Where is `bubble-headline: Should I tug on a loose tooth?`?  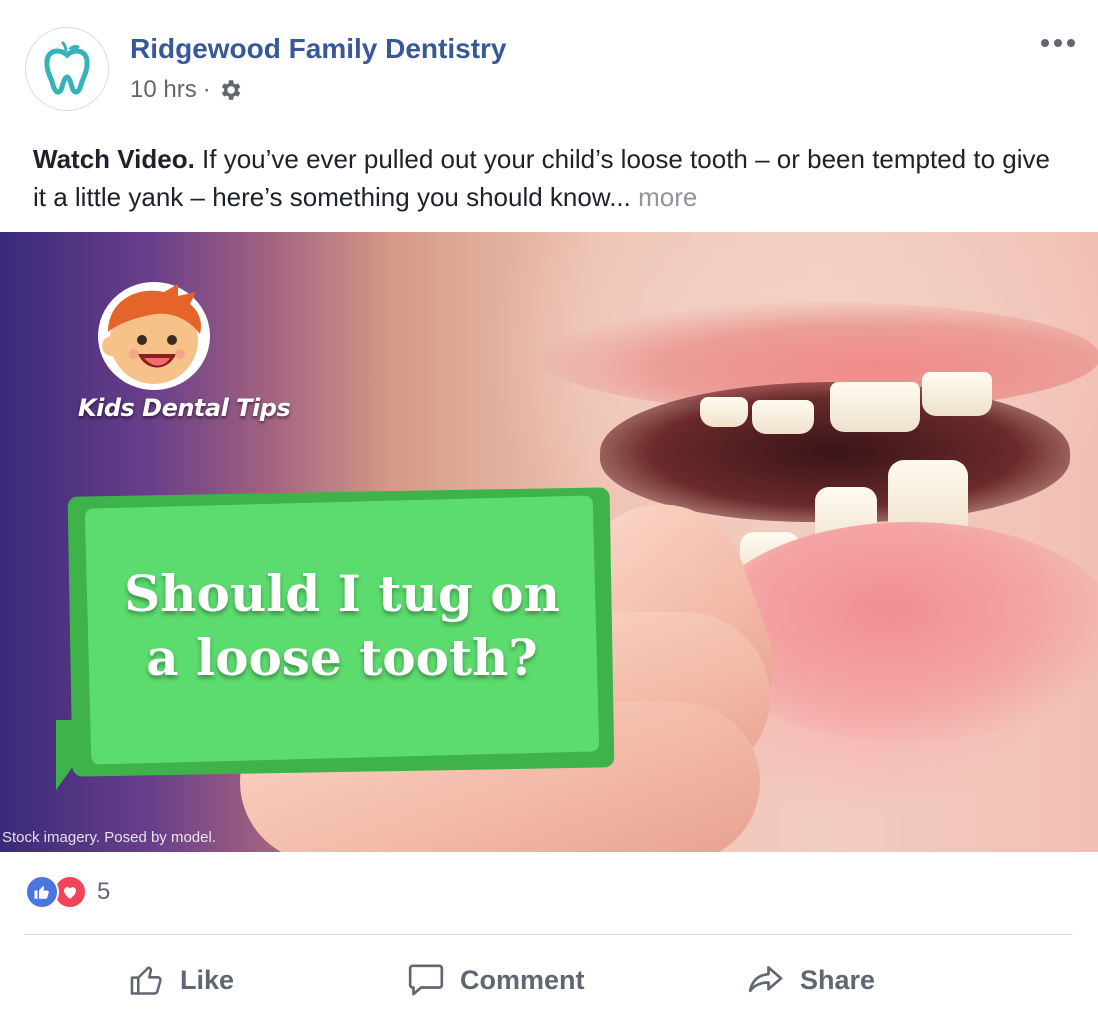
bubble-headline: Should I tug on a loose tooth? is located at coordinates (342, 626).